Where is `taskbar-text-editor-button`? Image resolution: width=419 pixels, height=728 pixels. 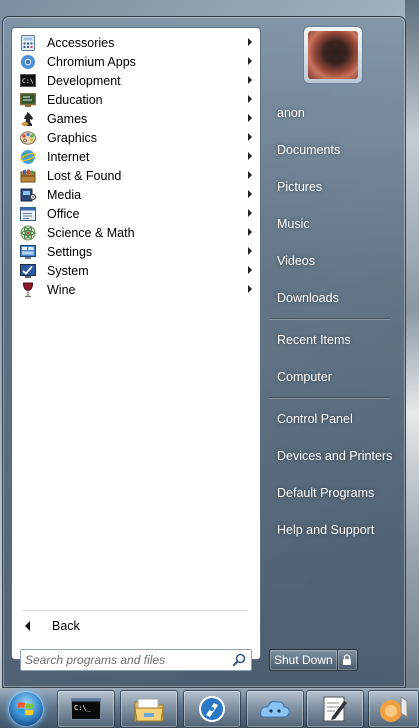
taskbar-text-editor-button is located at coordinates (335, 709).